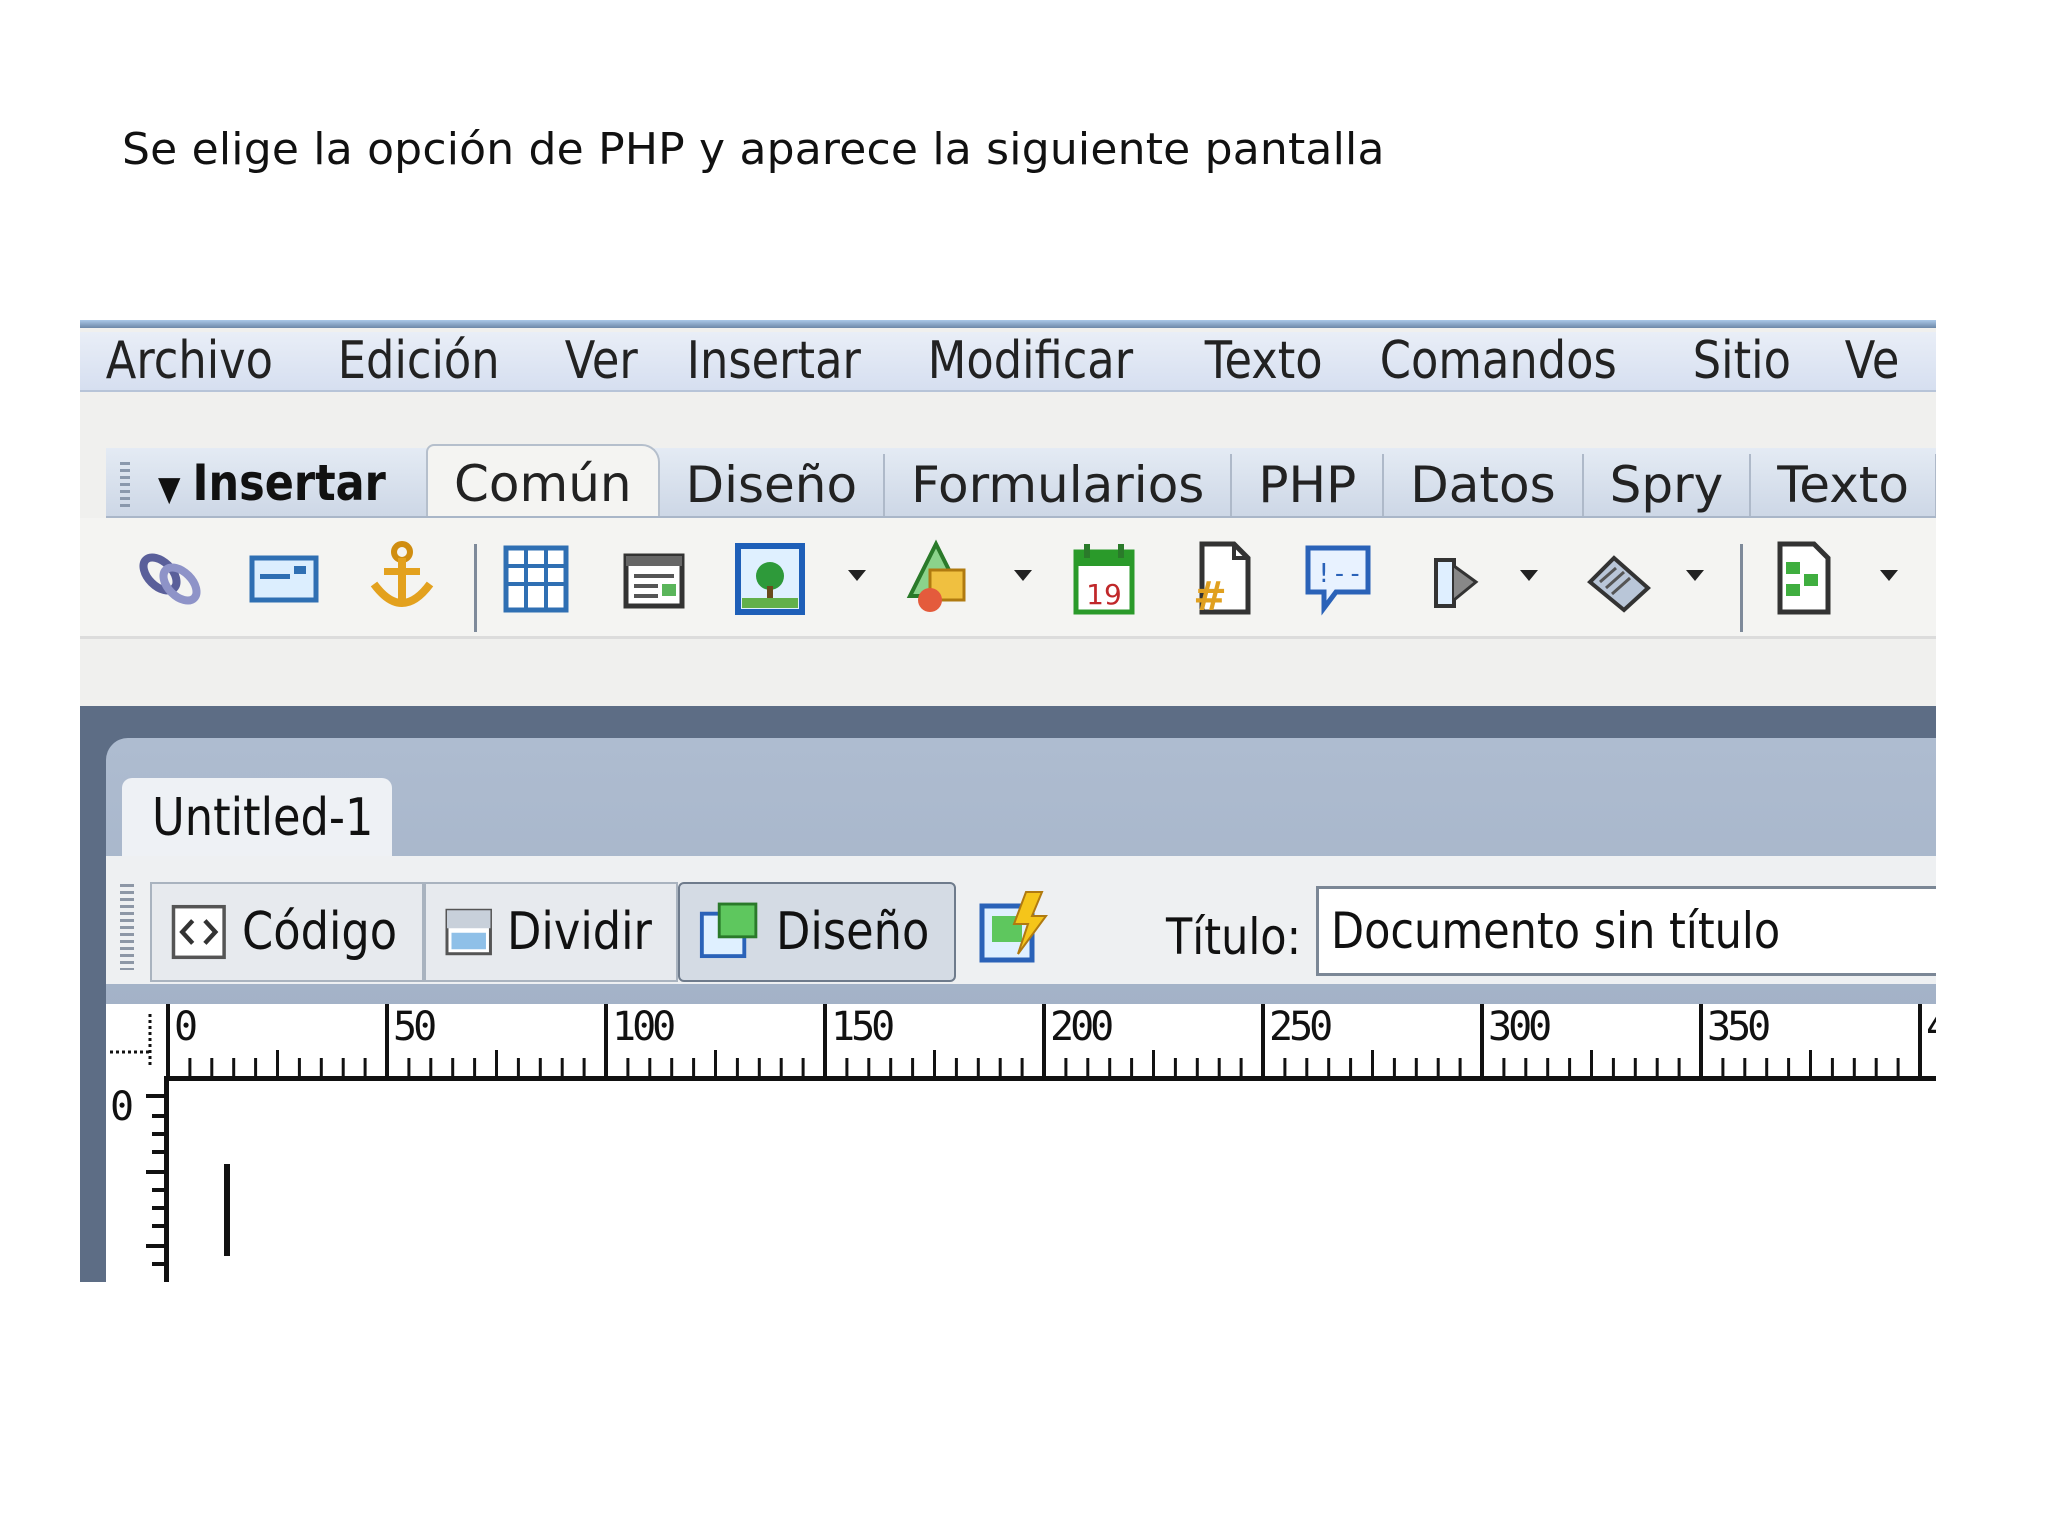 Image resolution: width=2048 pixels, height=1536 pixels. What do you see at coordinates (551, 932) in the screenshot?
I see `split-view-button: Dividir` at bounding box center [551, 932].